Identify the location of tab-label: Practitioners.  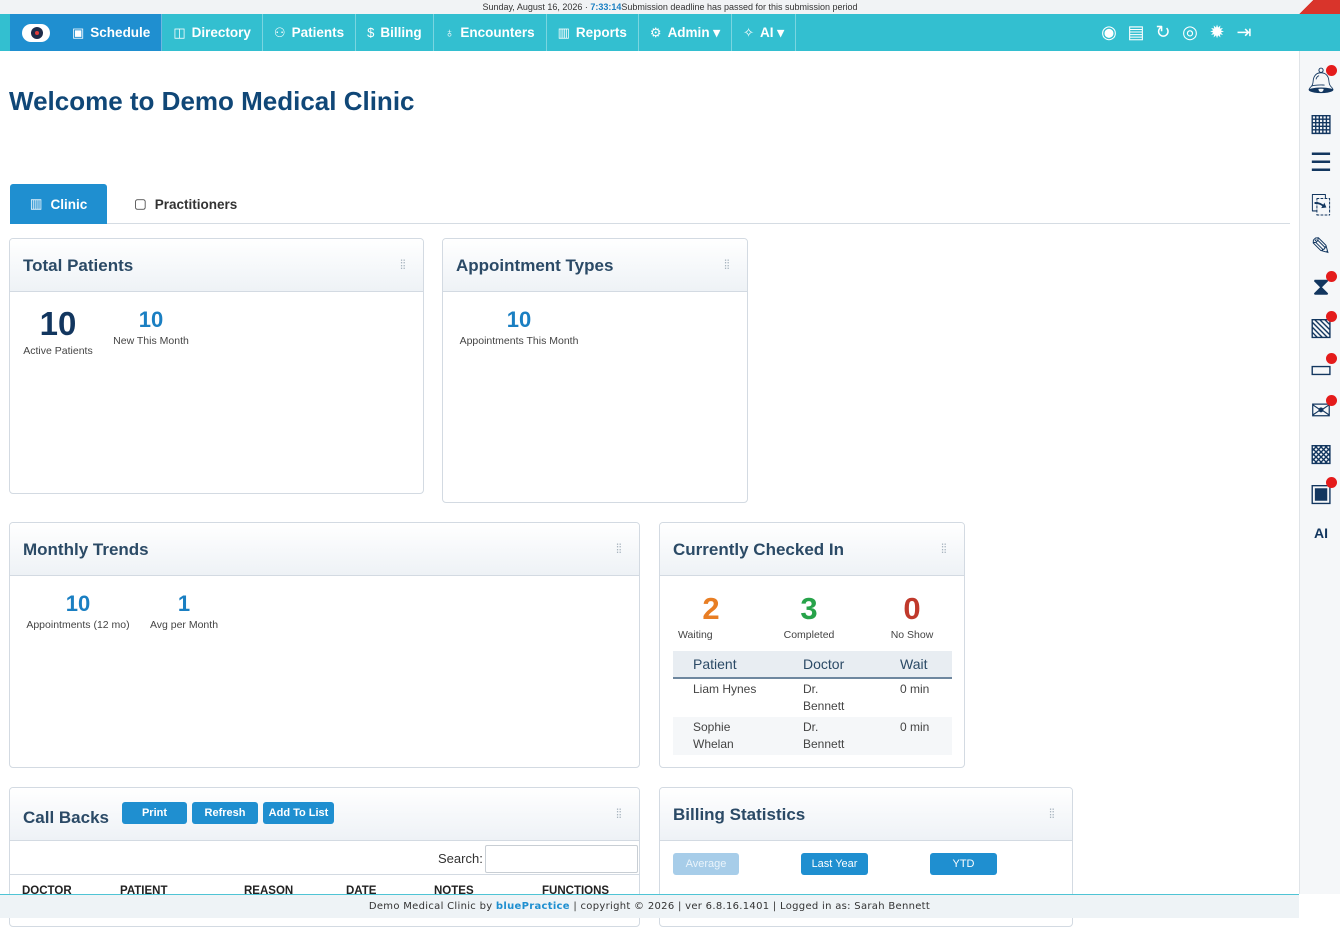
(196, 204).